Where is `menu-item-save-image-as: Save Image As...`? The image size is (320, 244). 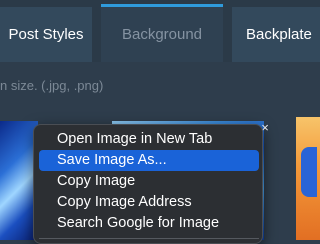
menu-item-save-image-as: Save Image As... is located at coordinates (149, 160).